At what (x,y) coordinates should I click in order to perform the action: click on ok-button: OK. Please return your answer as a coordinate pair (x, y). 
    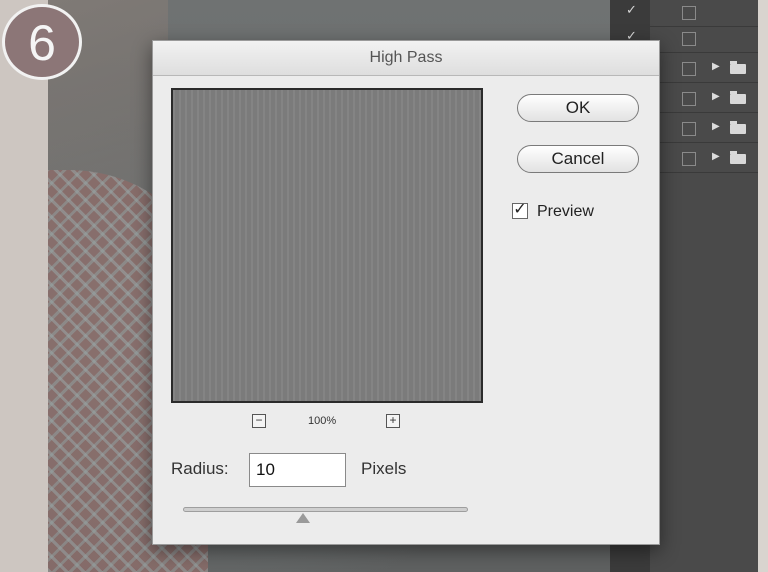
    Looking at the image, I should click on (578, 108).